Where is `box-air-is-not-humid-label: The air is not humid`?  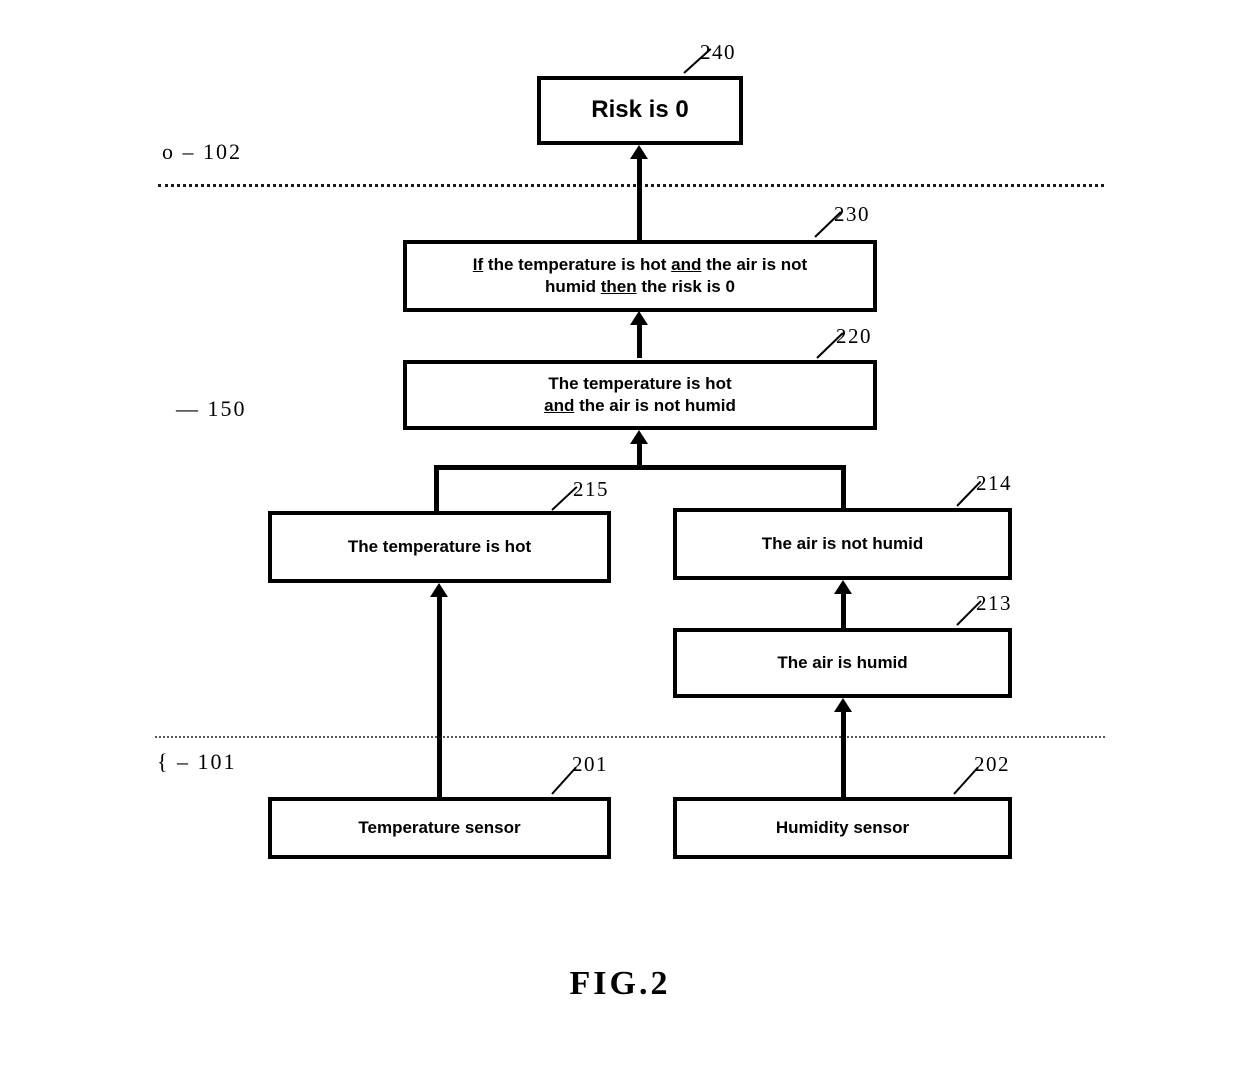 box-air-is-not-humid-label: The air is not humid is located at coordinates (842, 544).